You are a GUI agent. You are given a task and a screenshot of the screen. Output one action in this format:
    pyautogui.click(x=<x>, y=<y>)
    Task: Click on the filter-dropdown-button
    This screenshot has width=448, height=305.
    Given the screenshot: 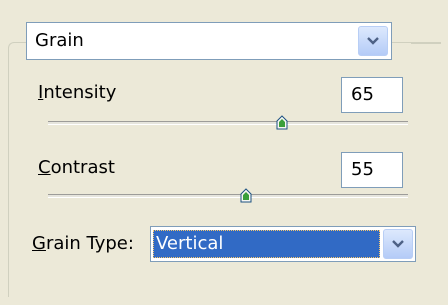 What is the action you would take?
    pyautogui.click(x=373, y=41)
    